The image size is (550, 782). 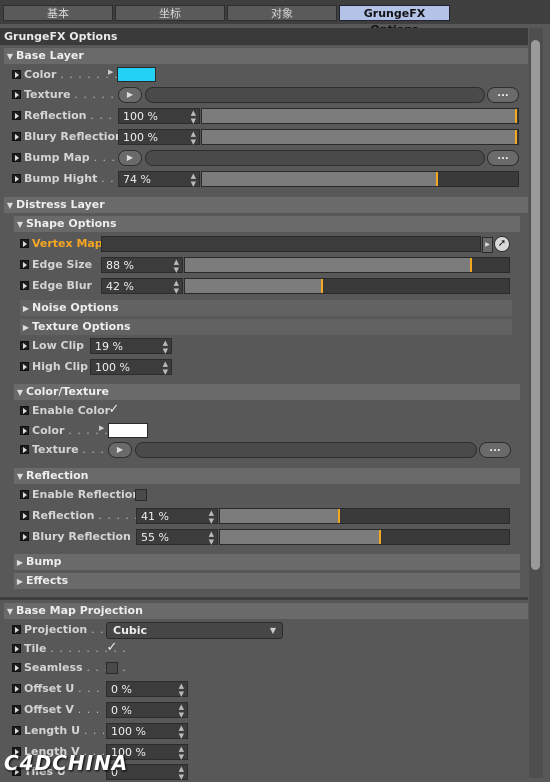 What do you see at coordinates (535, 305) in the screenshot?
I see `scrollbar-thumb` at bounding box center [535, 305].